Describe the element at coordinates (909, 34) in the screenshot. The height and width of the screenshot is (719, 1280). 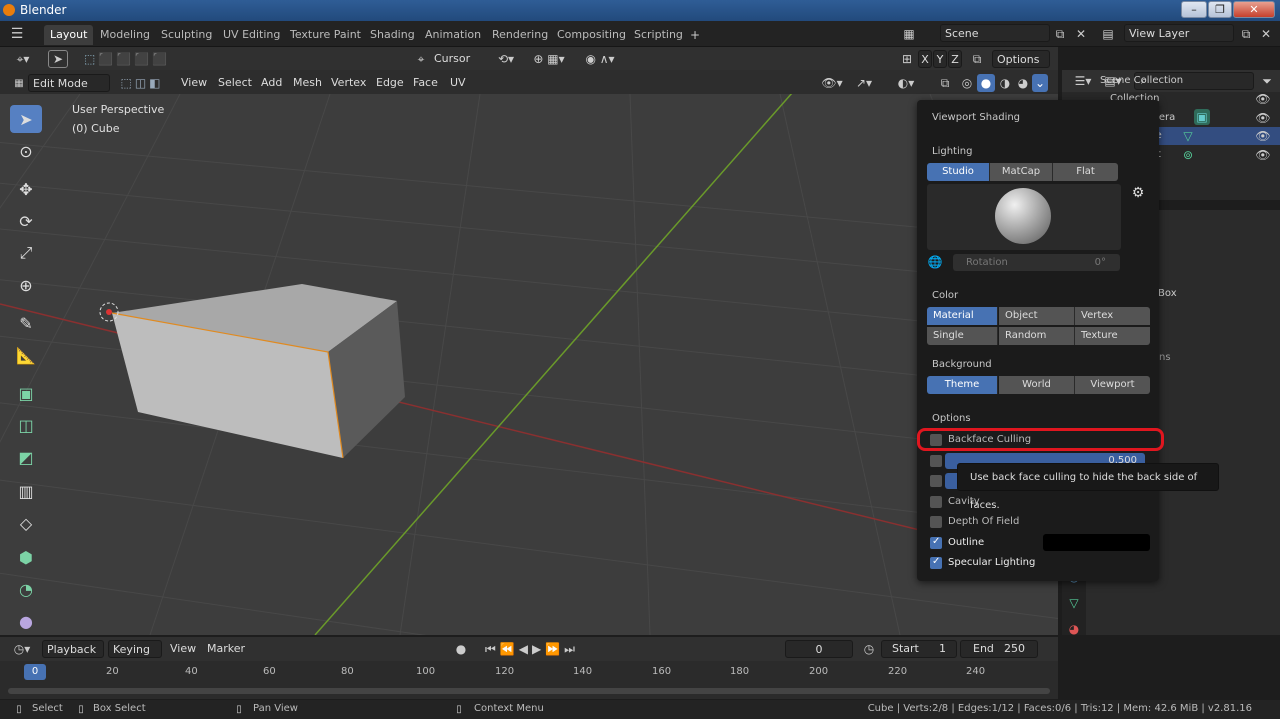
I see `scene-icon: ▦` at that location.